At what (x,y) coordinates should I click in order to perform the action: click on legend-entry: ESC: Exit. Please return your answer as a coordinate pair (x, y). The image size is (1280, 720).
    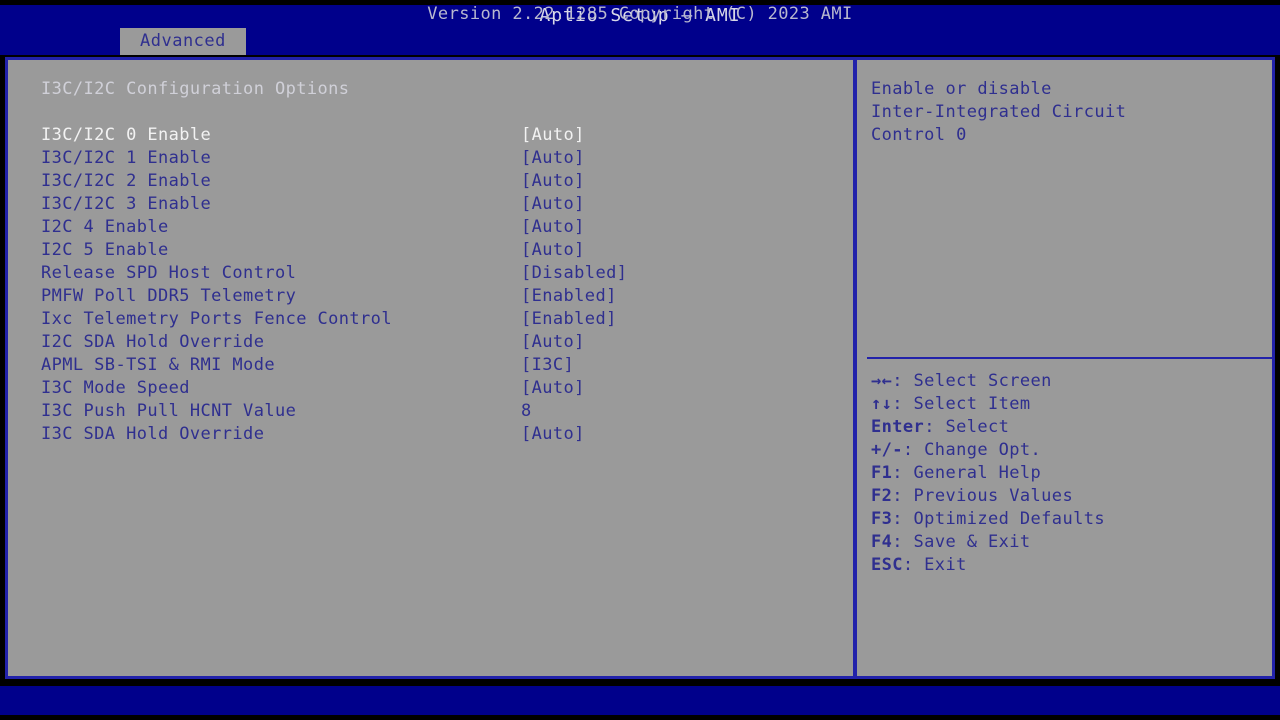
    Looking at the image, I should click on (988, 565).